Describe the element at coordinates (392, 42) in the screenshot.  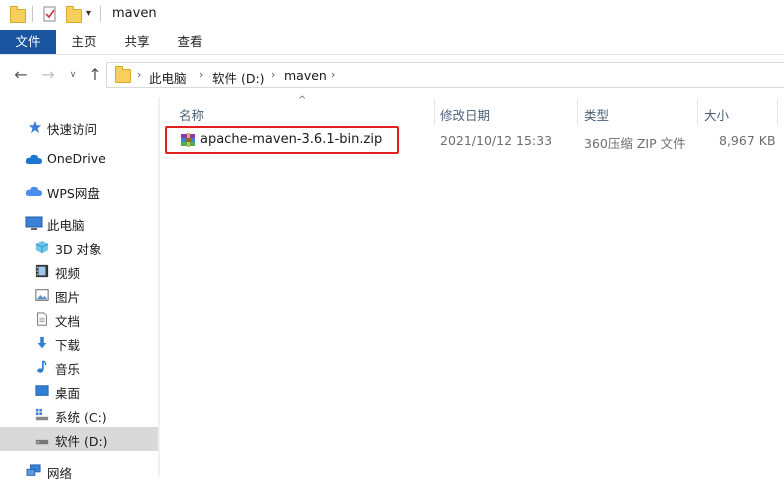
I see `ribbon-tabs: 文件 主页 共享 查看` at that location.